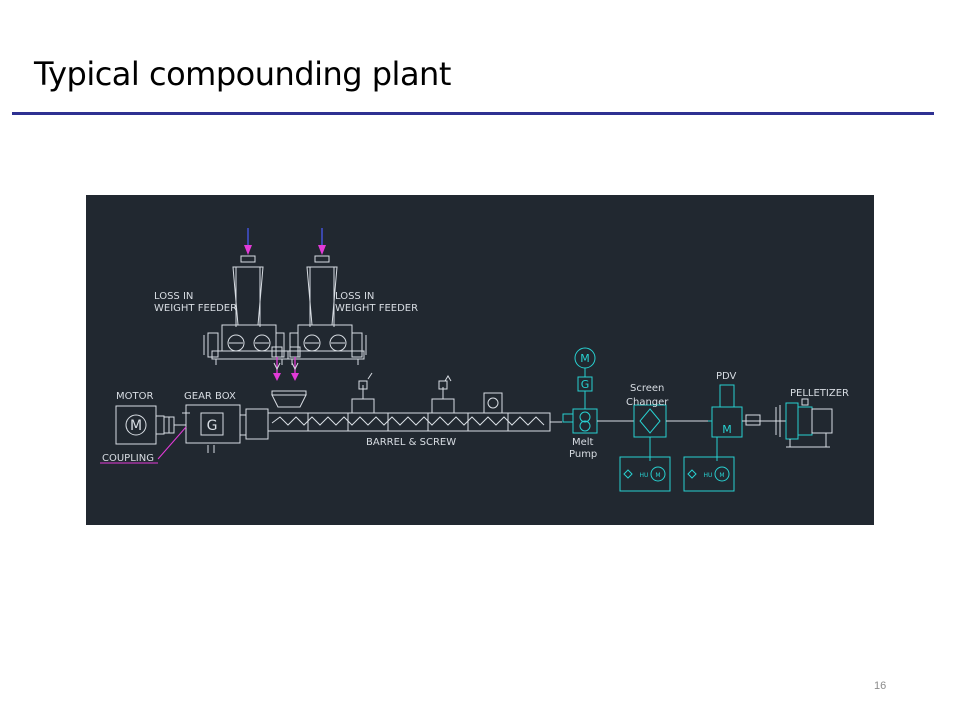  I want to click on label-feeder-right-2: WEIGHT FEEDER, so click(376, 308).